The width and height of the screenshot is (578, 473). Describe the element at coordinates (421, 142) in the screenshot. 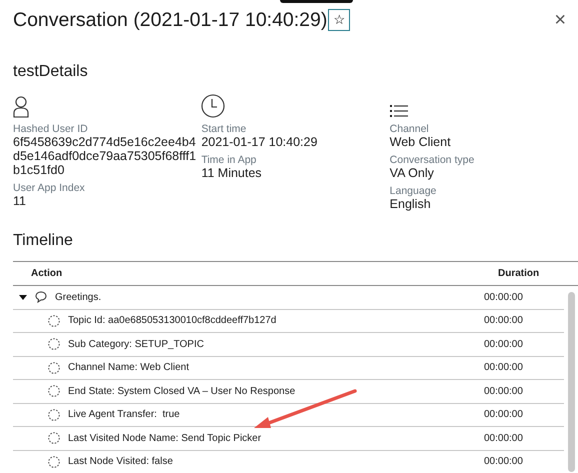

I see `field-value: Web Client` at that location.